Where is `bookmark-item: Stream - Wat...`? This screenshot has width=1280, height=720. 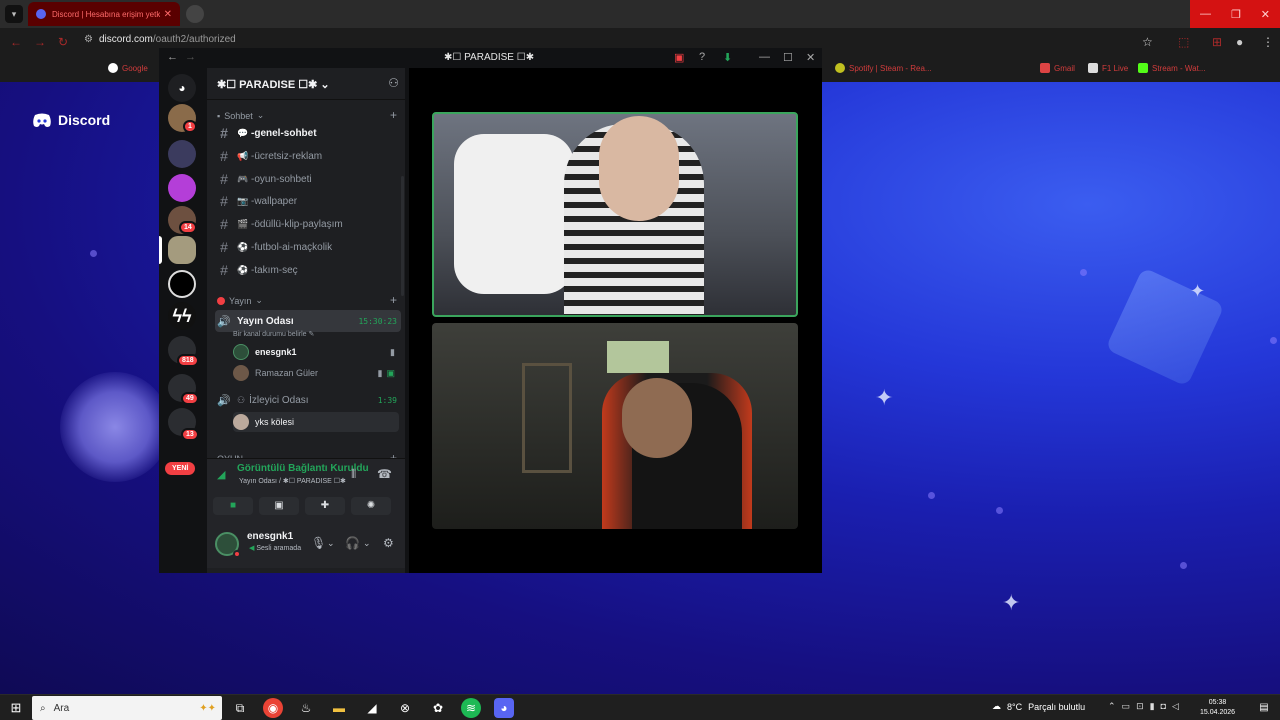 bookmark-item: Stream - Wat... is located at coordinates (1172, 68).